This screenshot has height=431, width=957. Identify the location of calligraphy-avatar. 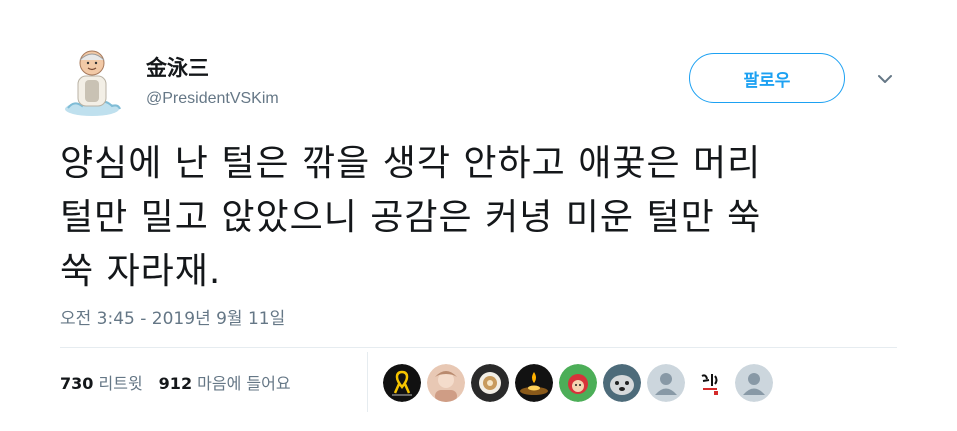
(710, 383).